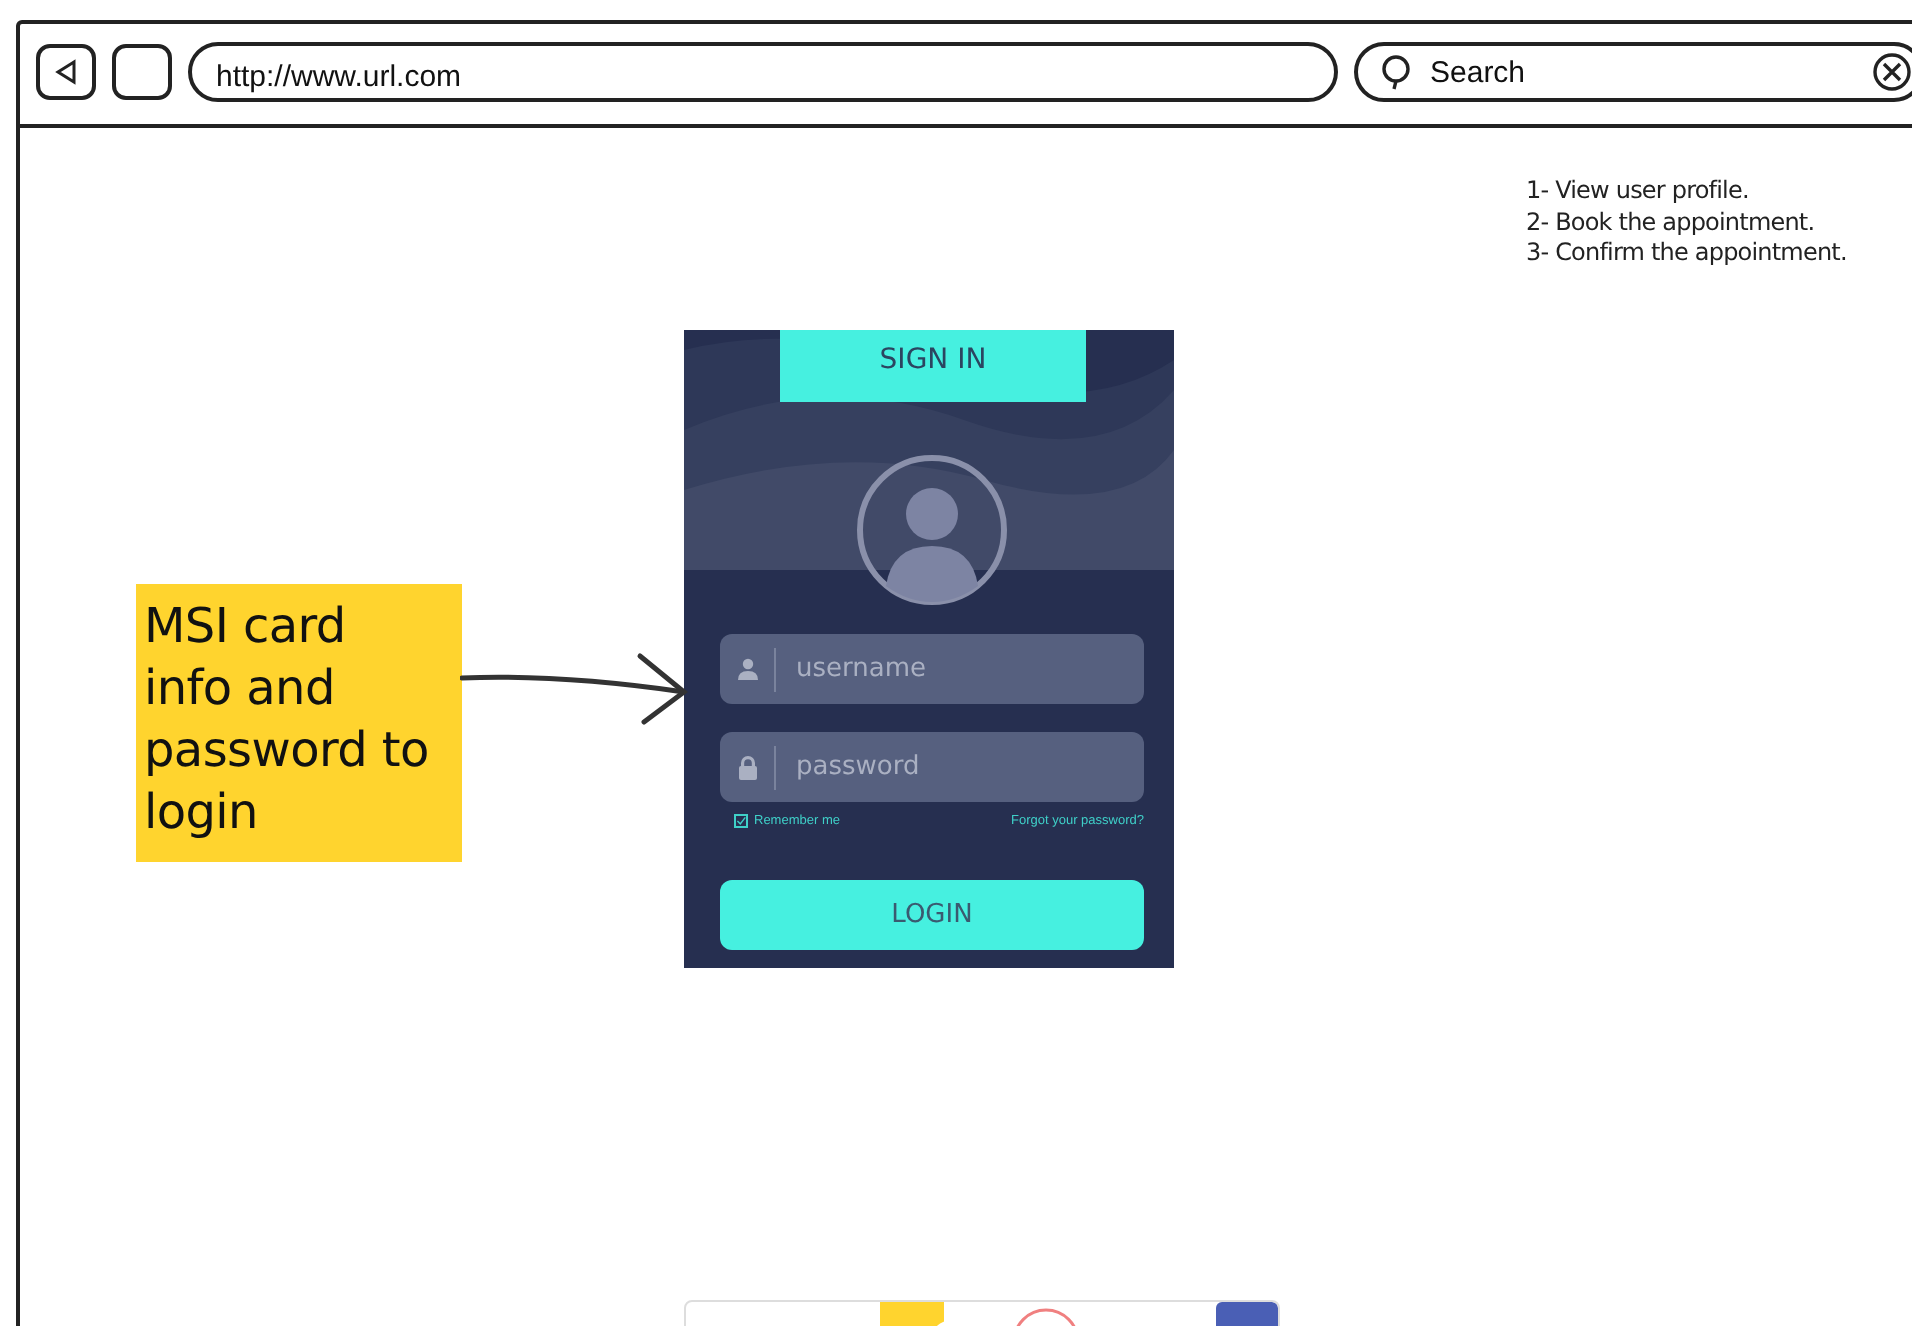  Describe the element at coordinates (748, 669) in the screenshot. I see `user-icon` at that location.